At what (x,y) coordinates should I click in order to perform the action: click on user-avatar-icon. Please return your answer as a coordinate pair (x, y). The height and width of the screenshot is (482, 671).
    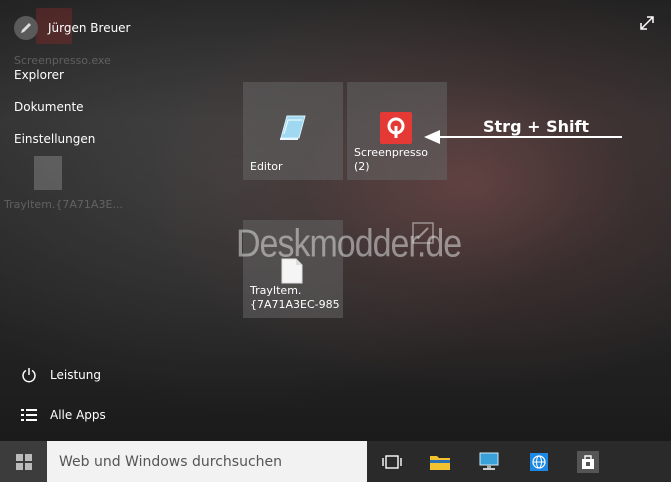
    Looking at the image, I should click on (26, 28).